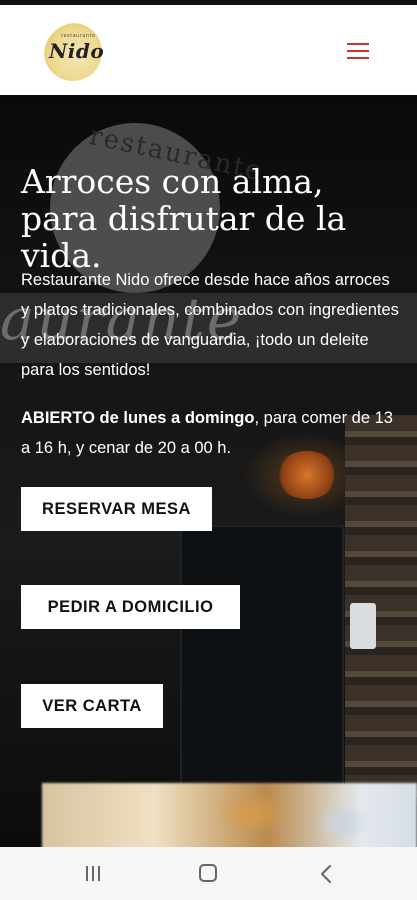  I want to click on hero-bg-dispenser, so click(363, 626).